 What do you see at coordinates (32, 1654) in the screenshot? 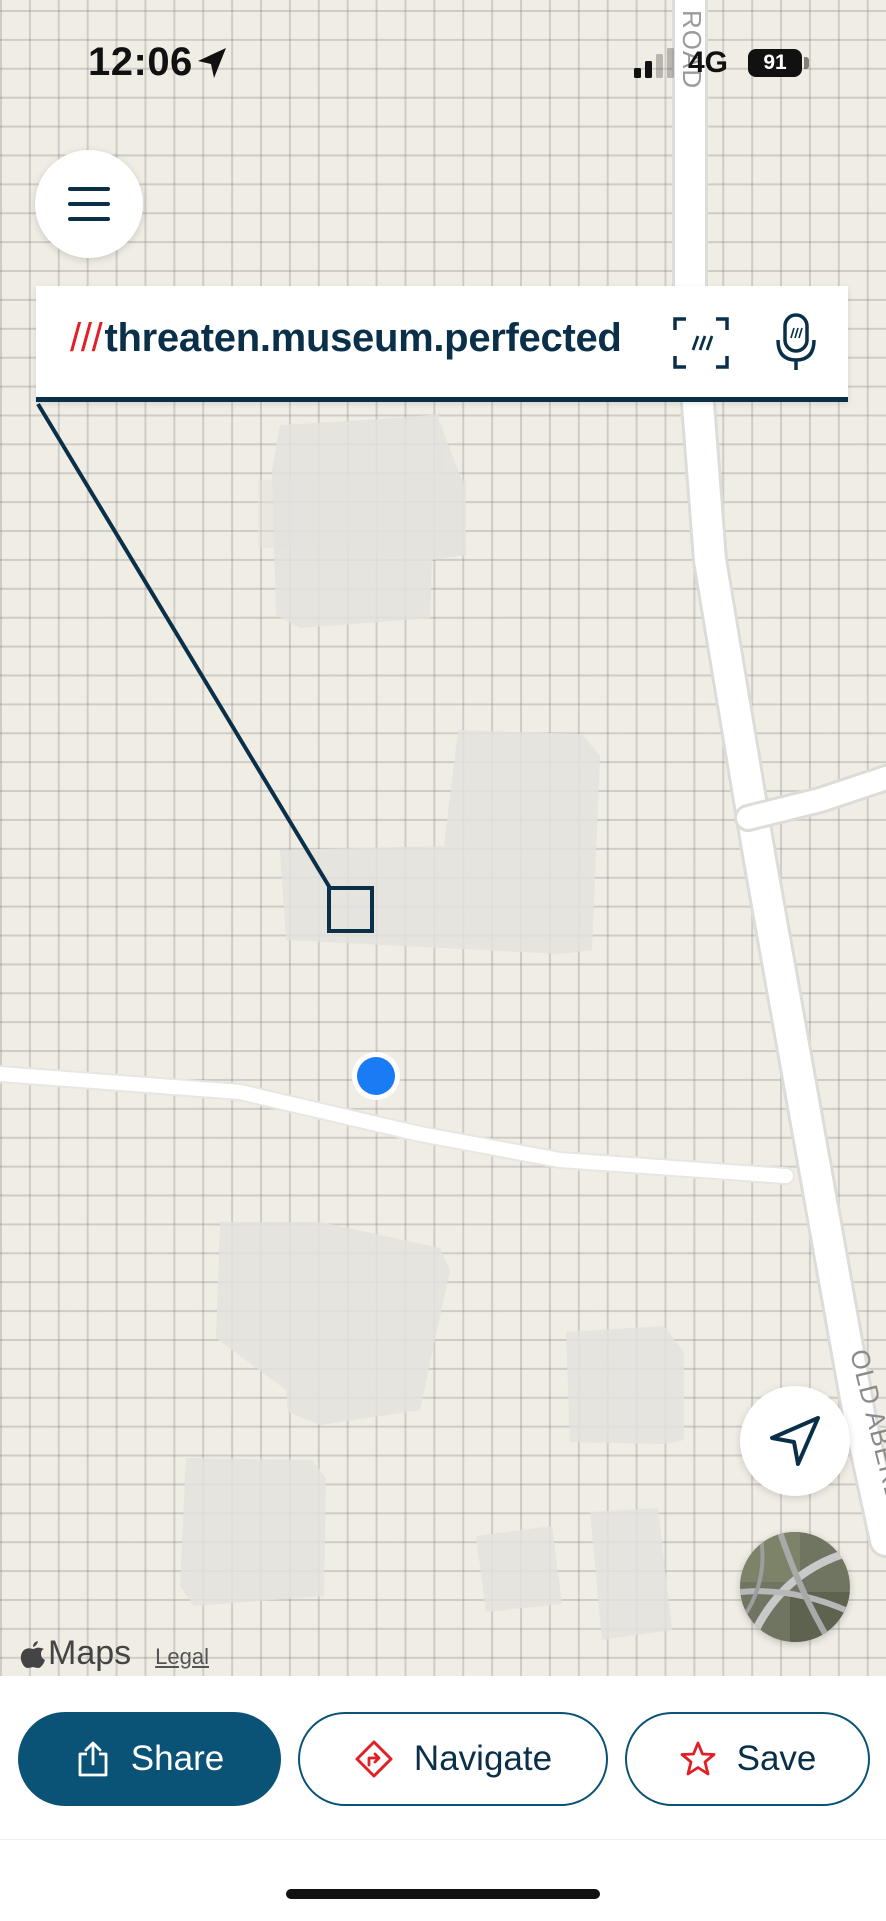
I see `apple-logo-icon` at bounding box center [32, 1654].